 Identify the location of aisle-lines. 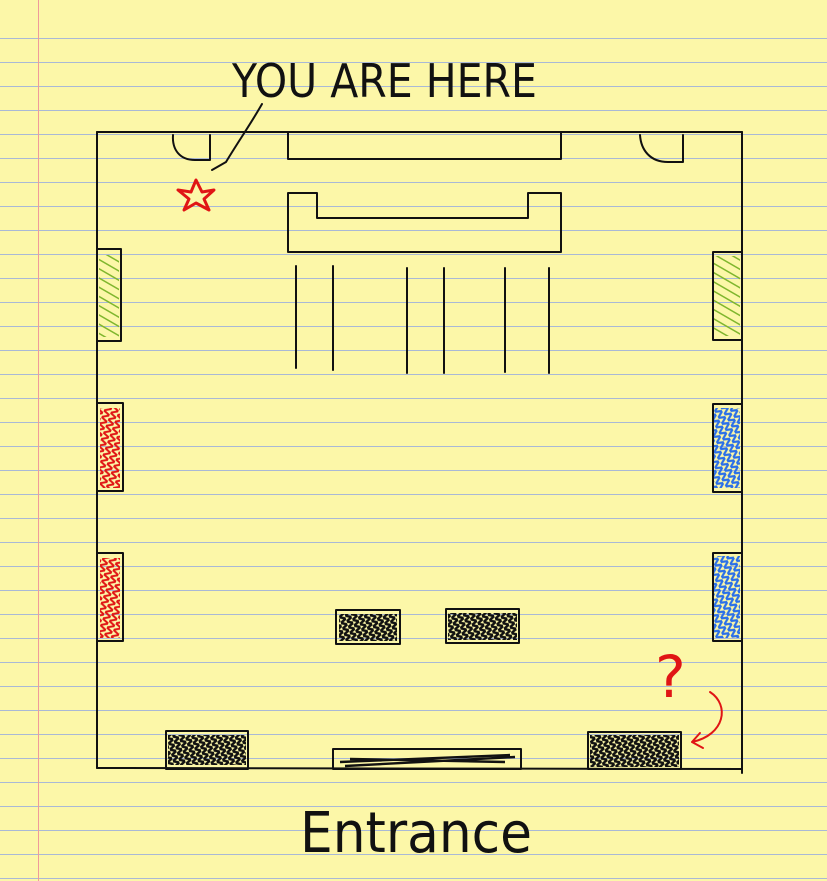
(422, 319).